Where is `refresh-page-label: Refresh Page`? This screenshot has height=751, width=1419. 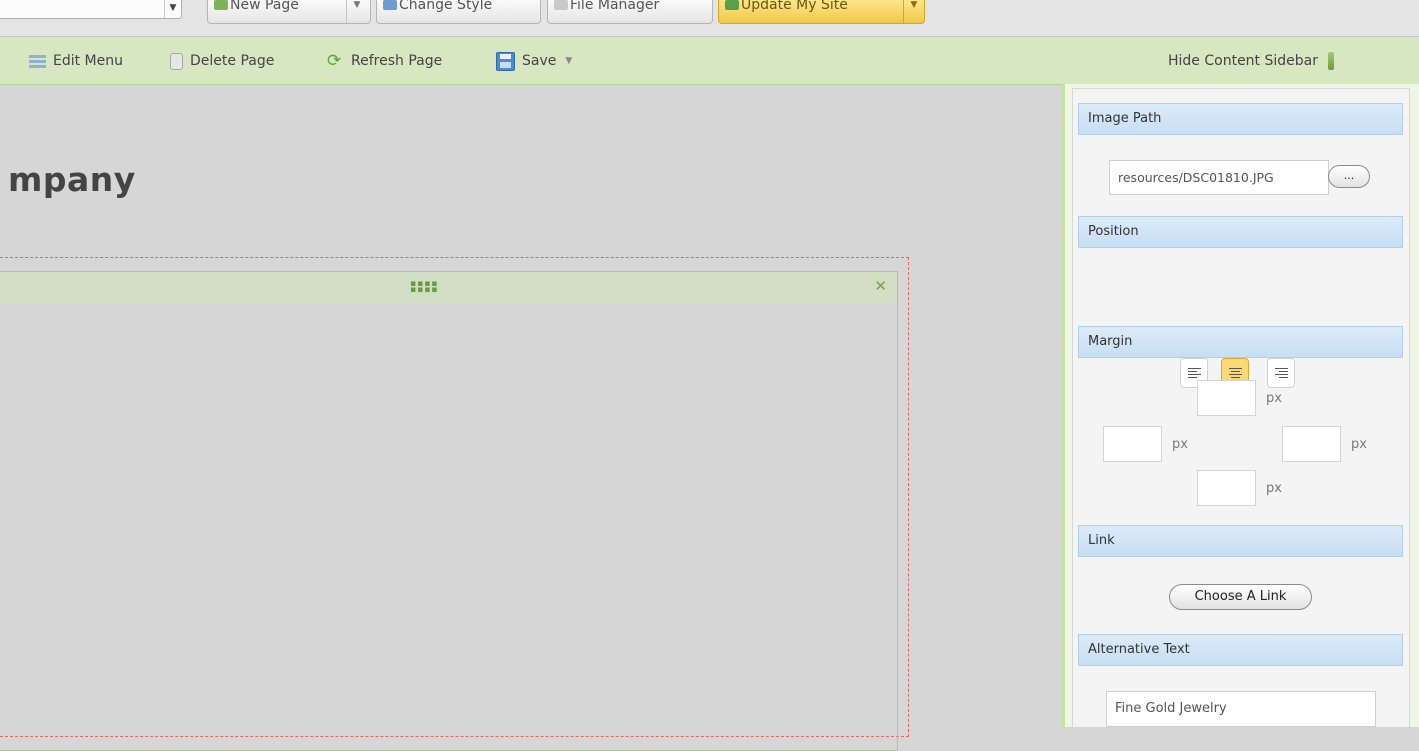 refresh-page-label: Refresh Page is located at coordinates (397, 61).